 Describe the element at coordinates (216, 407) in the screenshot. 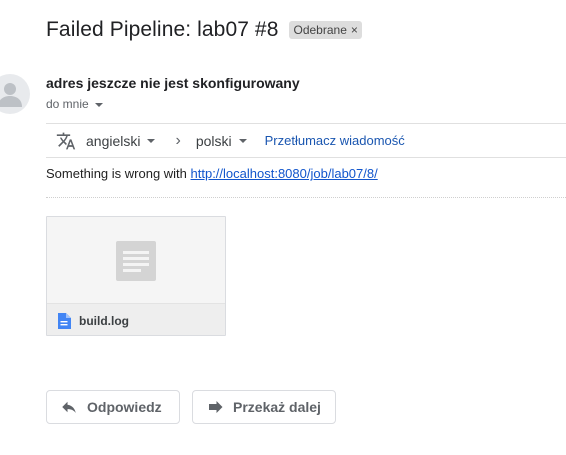

I see `forward-icon` at that location.